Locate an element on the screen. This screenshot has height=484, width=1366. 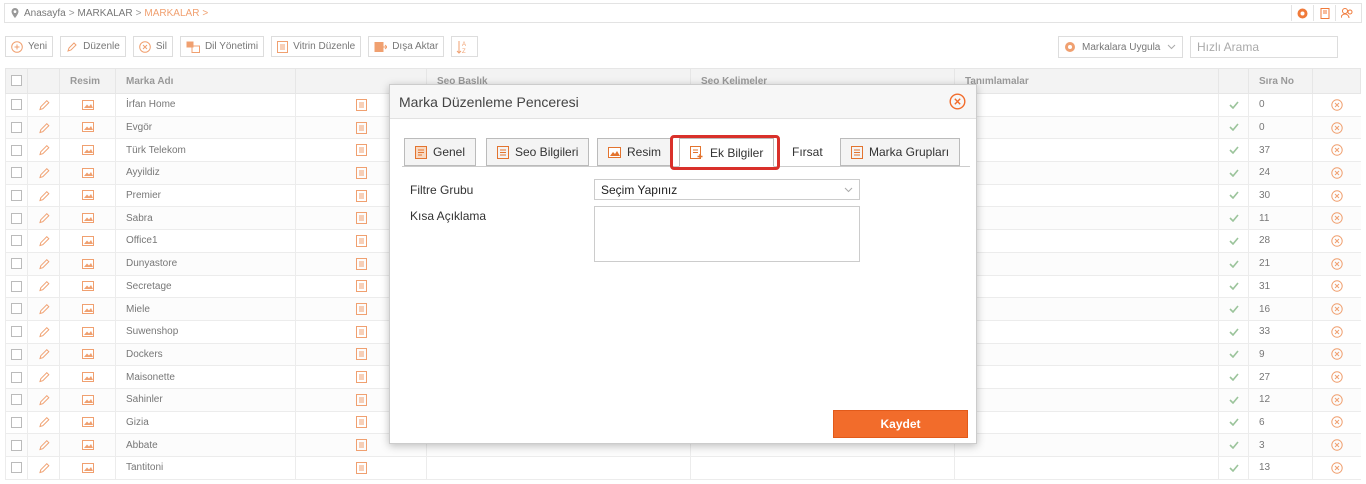
tab-marka-gruplari: Marka Grupları is located at coordinates (900, 152).